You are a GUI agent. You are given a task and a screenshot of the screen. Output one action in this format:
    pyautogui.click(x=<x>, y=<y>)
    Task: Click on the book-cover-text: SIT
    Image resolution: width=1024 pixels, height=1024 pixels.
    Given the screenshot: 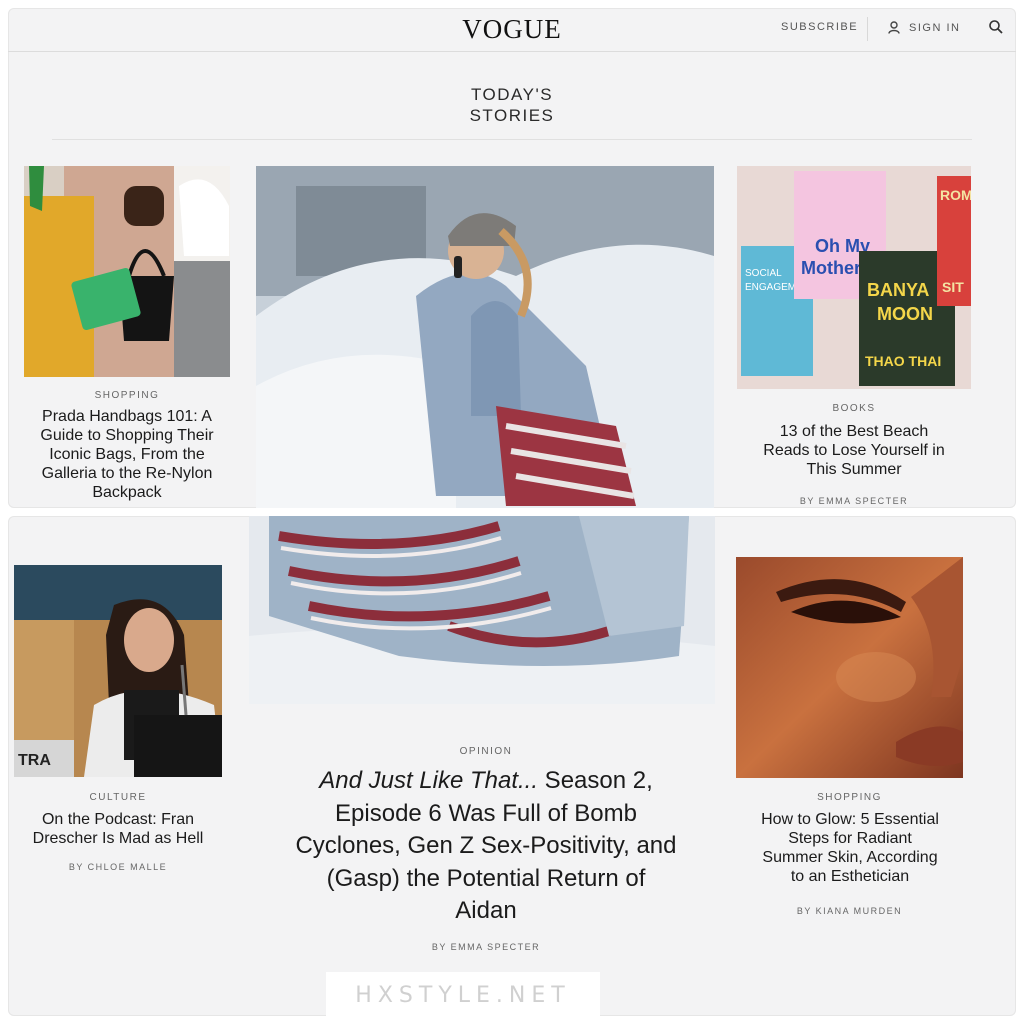 What is the action you would take?
    pyautogui.click(x=953, y=287)
    